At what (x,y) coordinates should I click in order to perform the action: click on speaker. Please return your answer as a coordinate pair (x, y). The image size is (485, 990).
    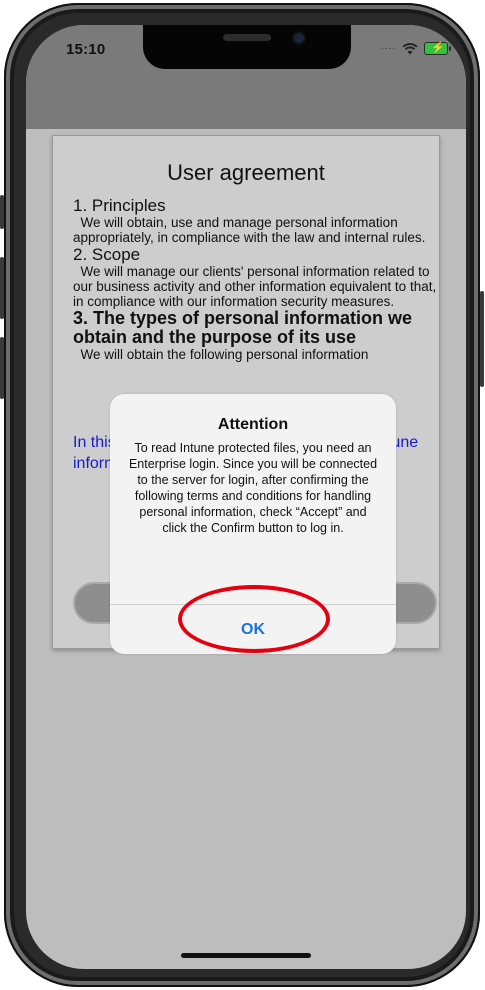
    Looking at the image, I should click on (247, 37).